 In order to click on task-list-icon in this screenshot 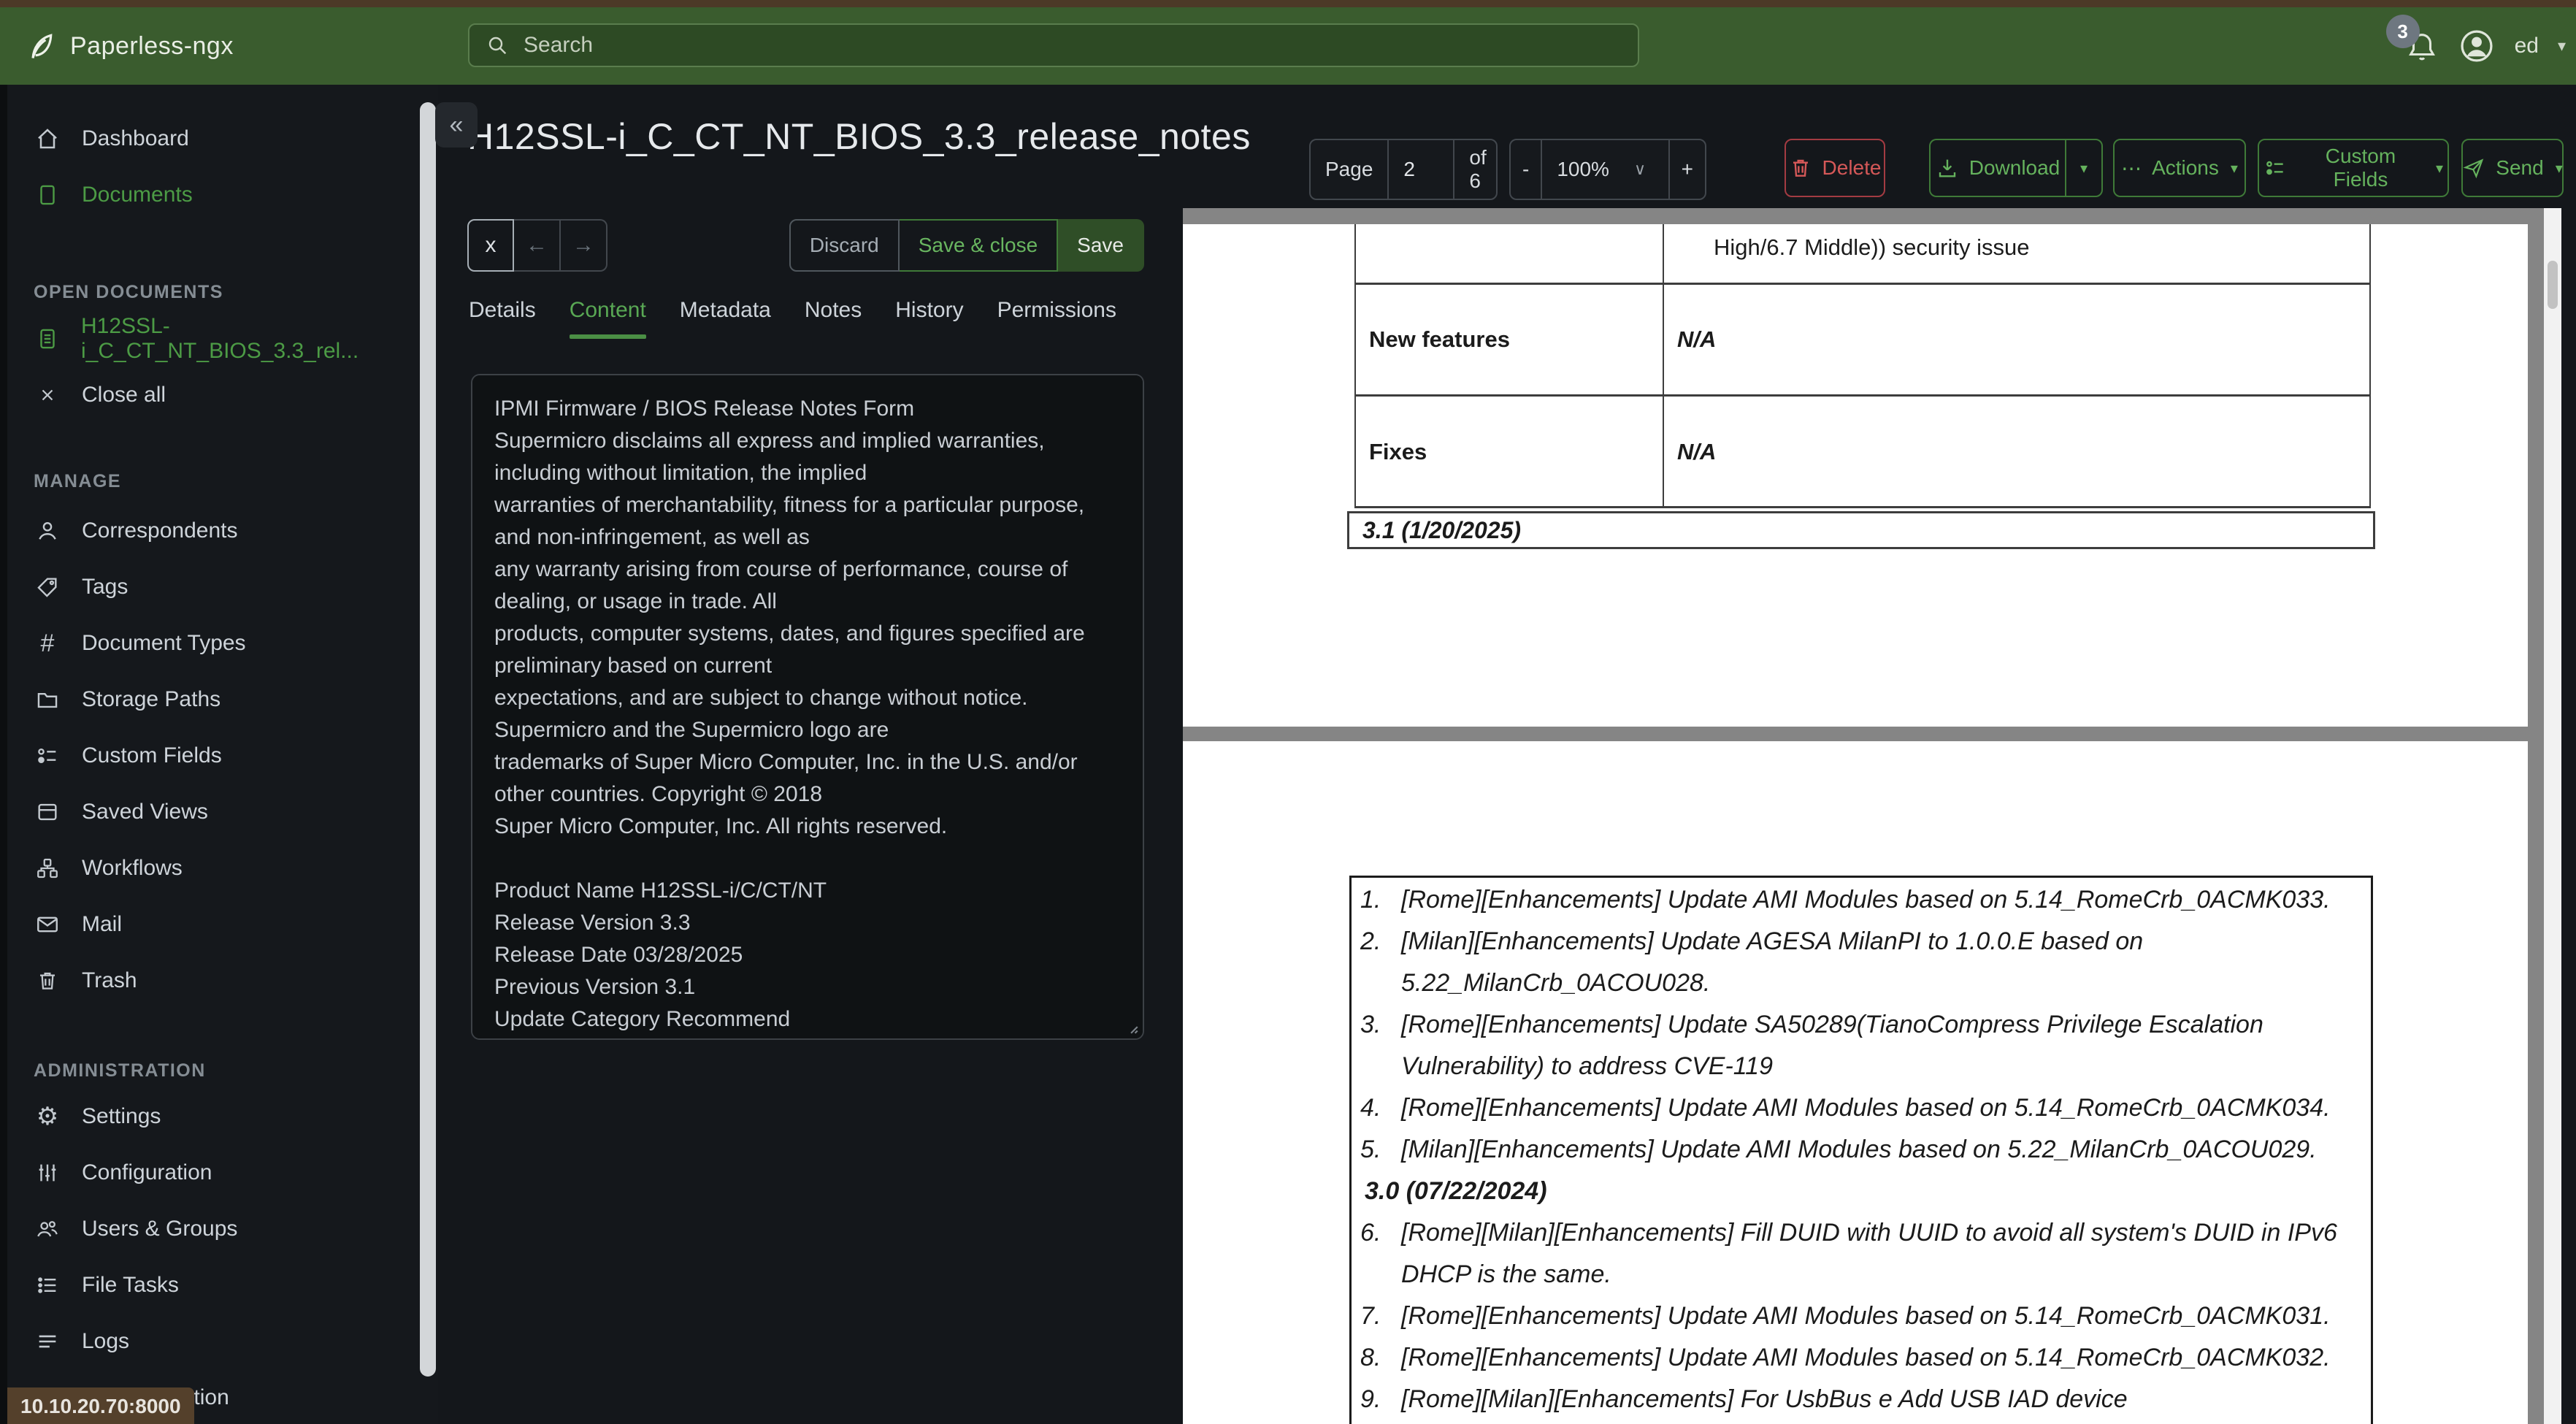, I will do `click(48, 1285)`.